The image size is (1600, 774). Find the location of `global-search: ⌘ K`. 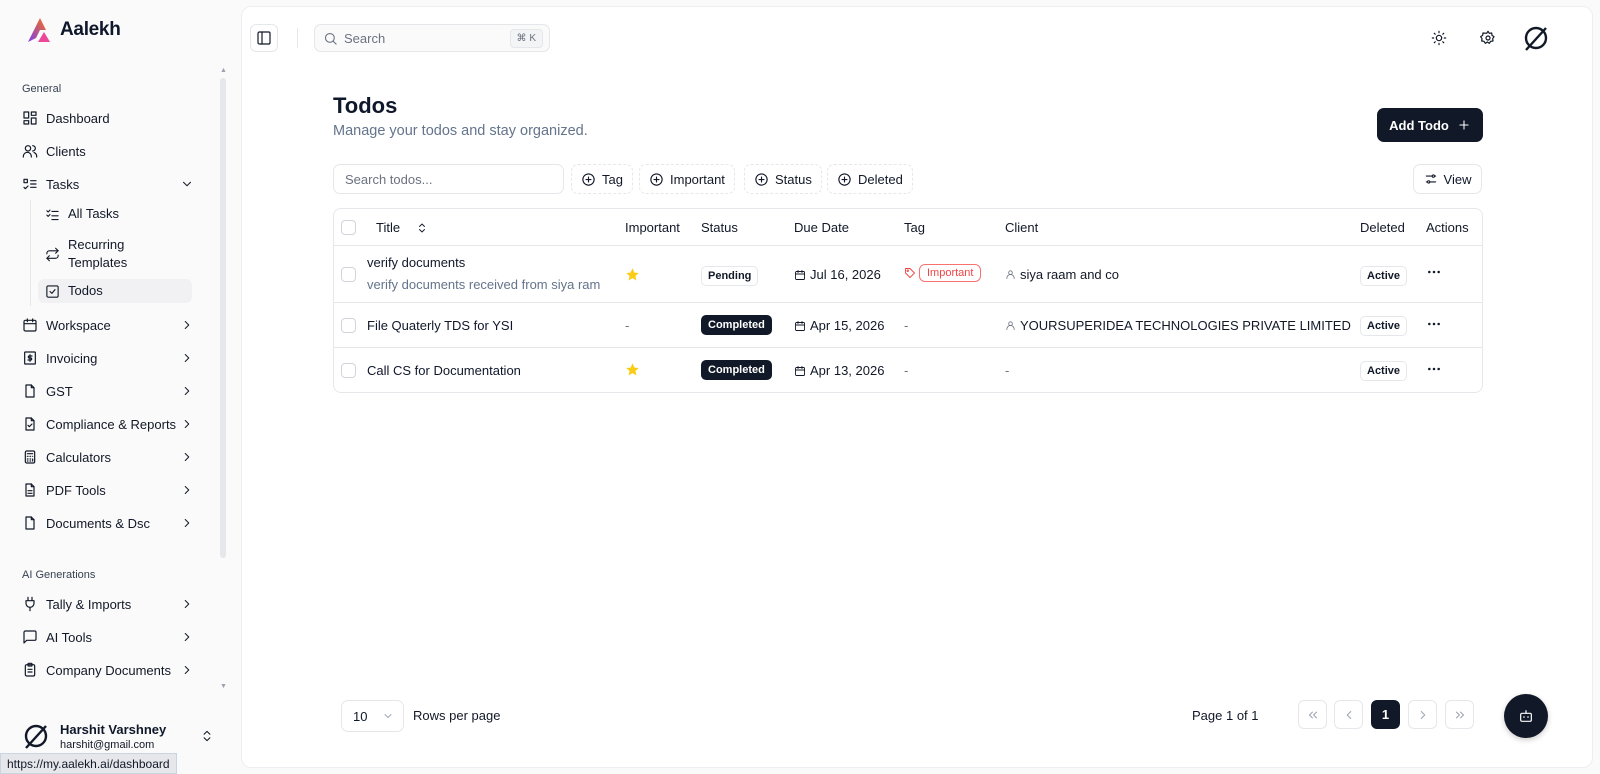

global-search: ⌘ K is located at coordinates (432, 38).